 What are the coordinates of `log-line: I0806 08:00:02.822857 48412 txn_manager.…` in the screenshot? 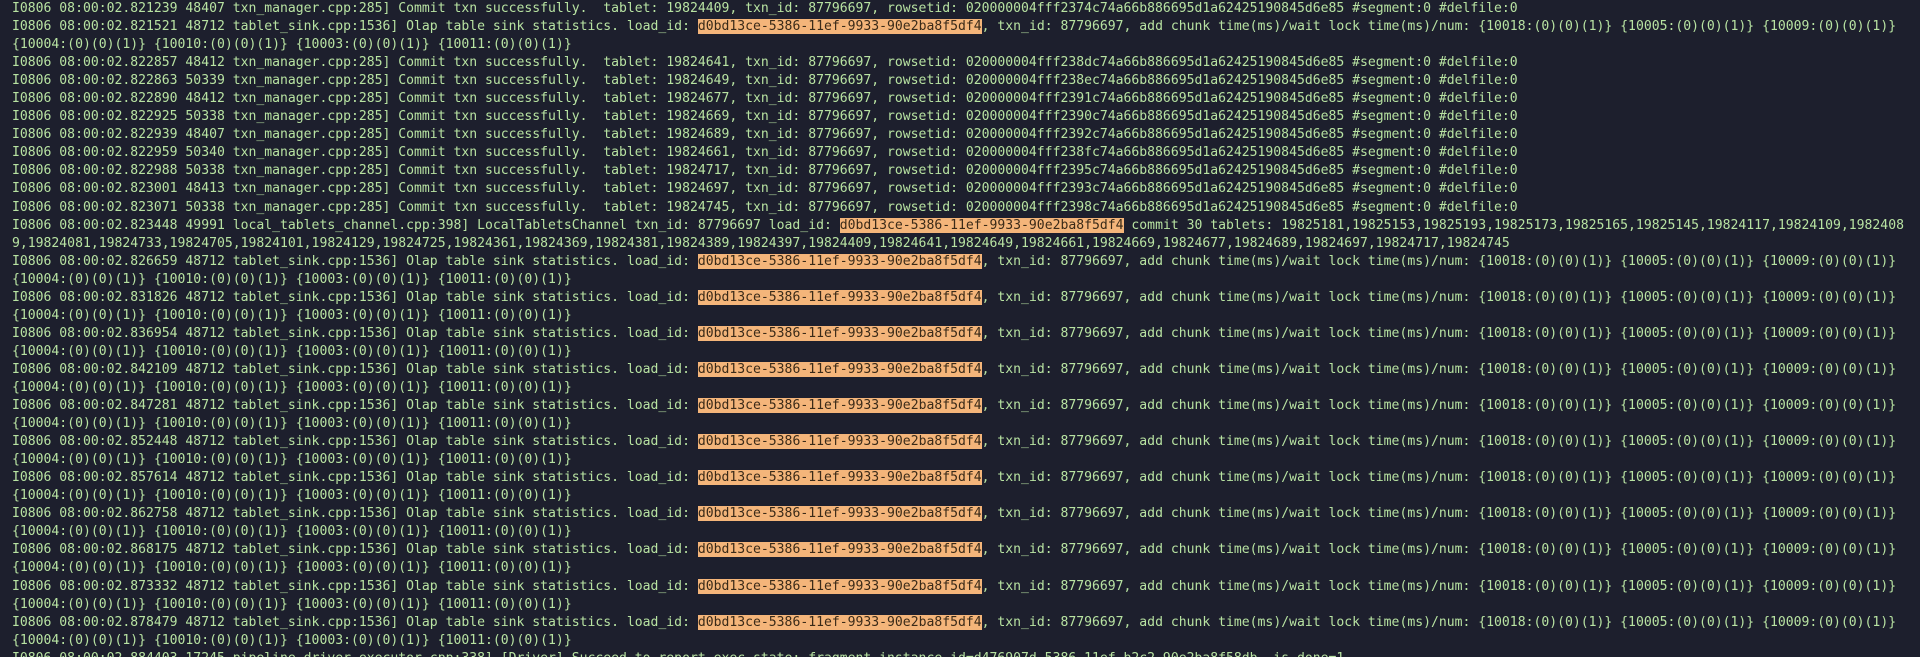 It's located at (960, 63).